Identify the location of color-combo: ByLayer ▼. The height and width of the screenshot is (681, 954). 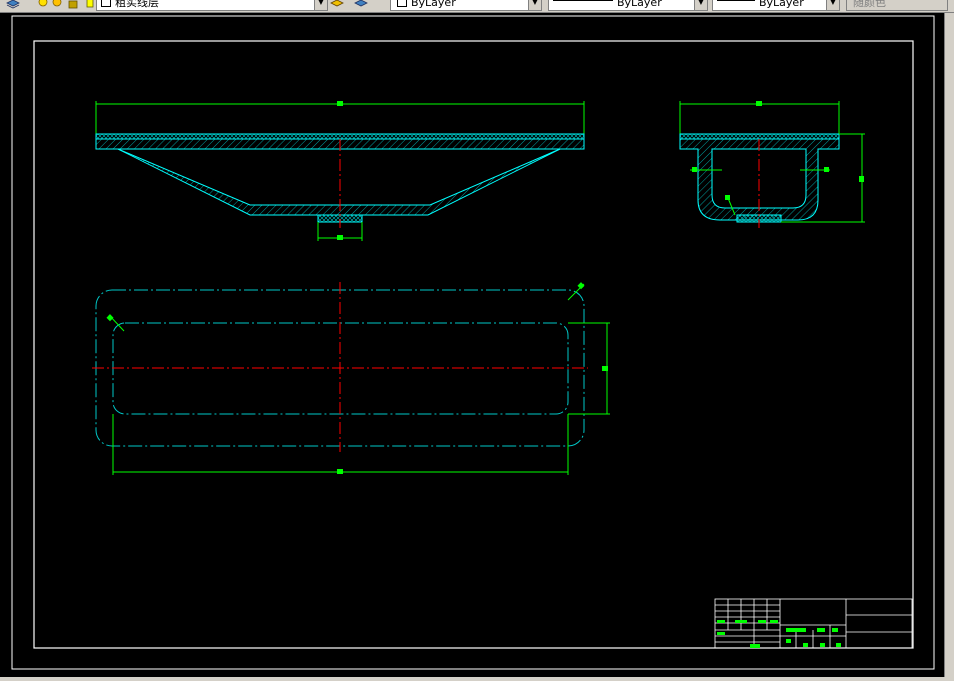
(466, 5).